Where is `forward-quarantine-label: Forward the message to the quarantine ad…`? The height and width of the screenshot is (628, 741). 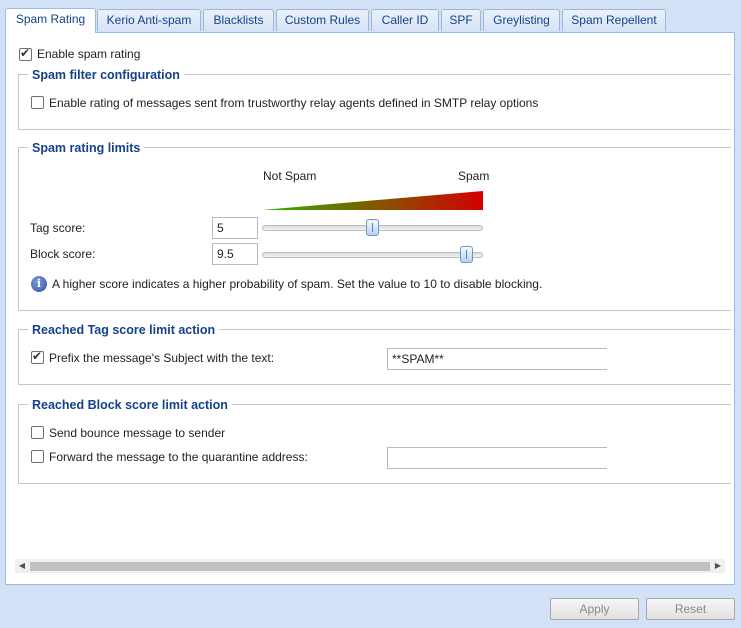
forward-quarantine-label: Forward the message to the quarantine ad… is located at coordinates (178, 457).